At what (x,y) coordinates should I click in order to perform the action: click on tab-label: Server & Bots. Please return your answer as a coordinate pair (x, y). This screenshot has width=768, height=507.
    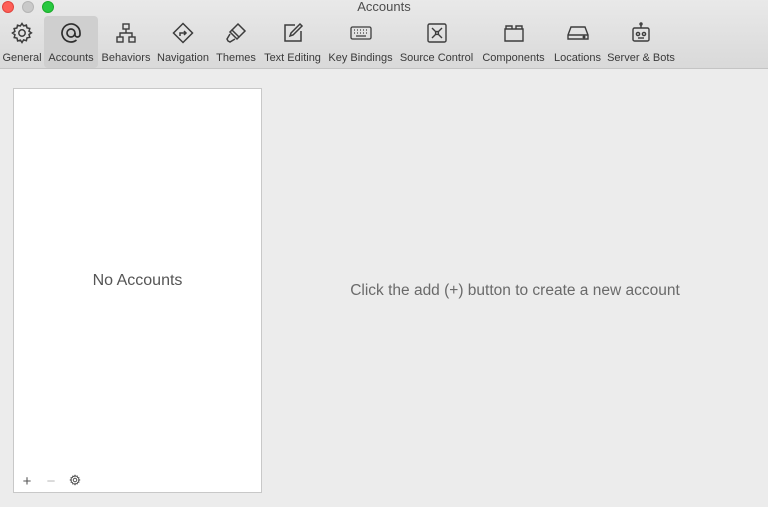
    Looking at the image, I should click on (641, 58).